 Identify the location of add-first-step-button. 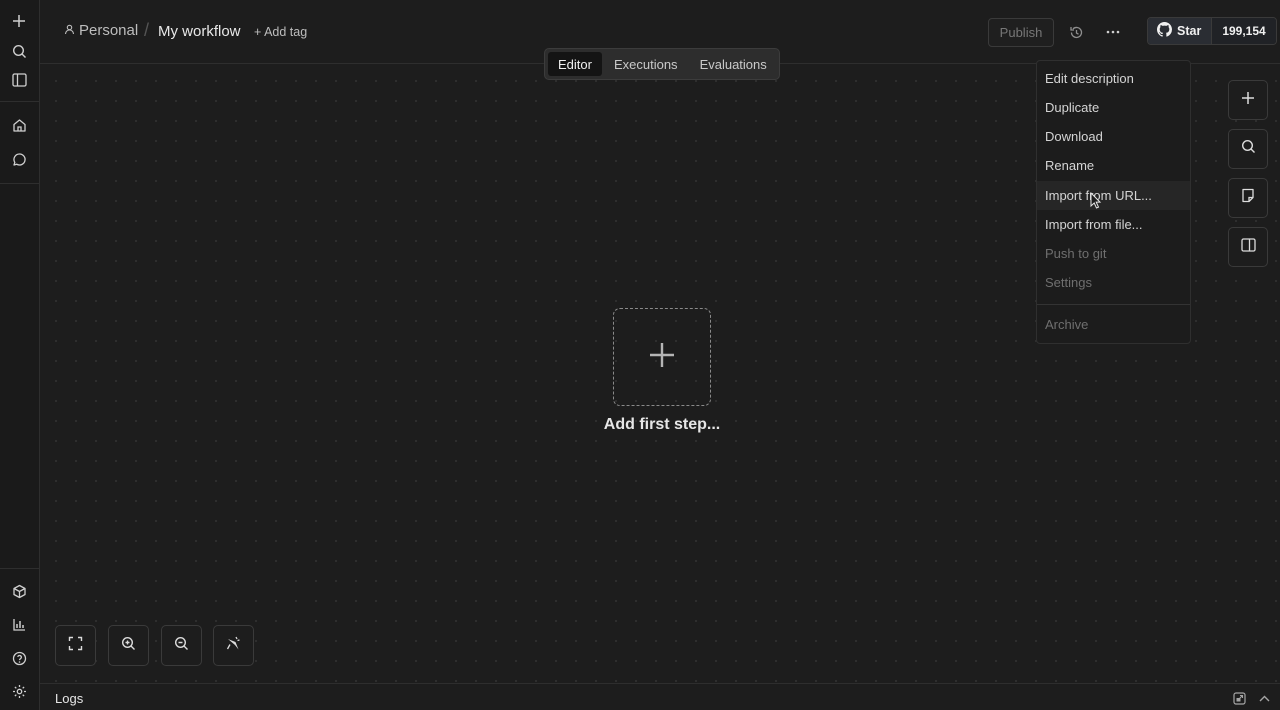
(662, 357).